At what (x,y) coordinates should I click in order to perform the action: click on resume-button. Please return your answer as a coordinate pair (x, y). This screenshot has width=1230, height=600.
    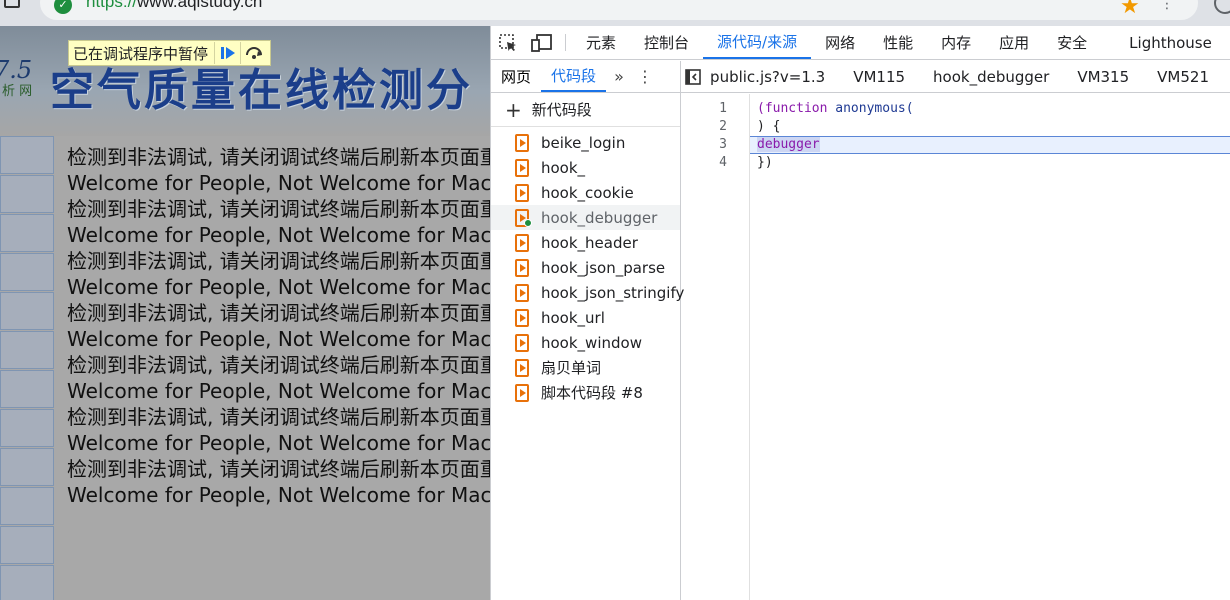
    Looking at the image, I should click on (227, 53).